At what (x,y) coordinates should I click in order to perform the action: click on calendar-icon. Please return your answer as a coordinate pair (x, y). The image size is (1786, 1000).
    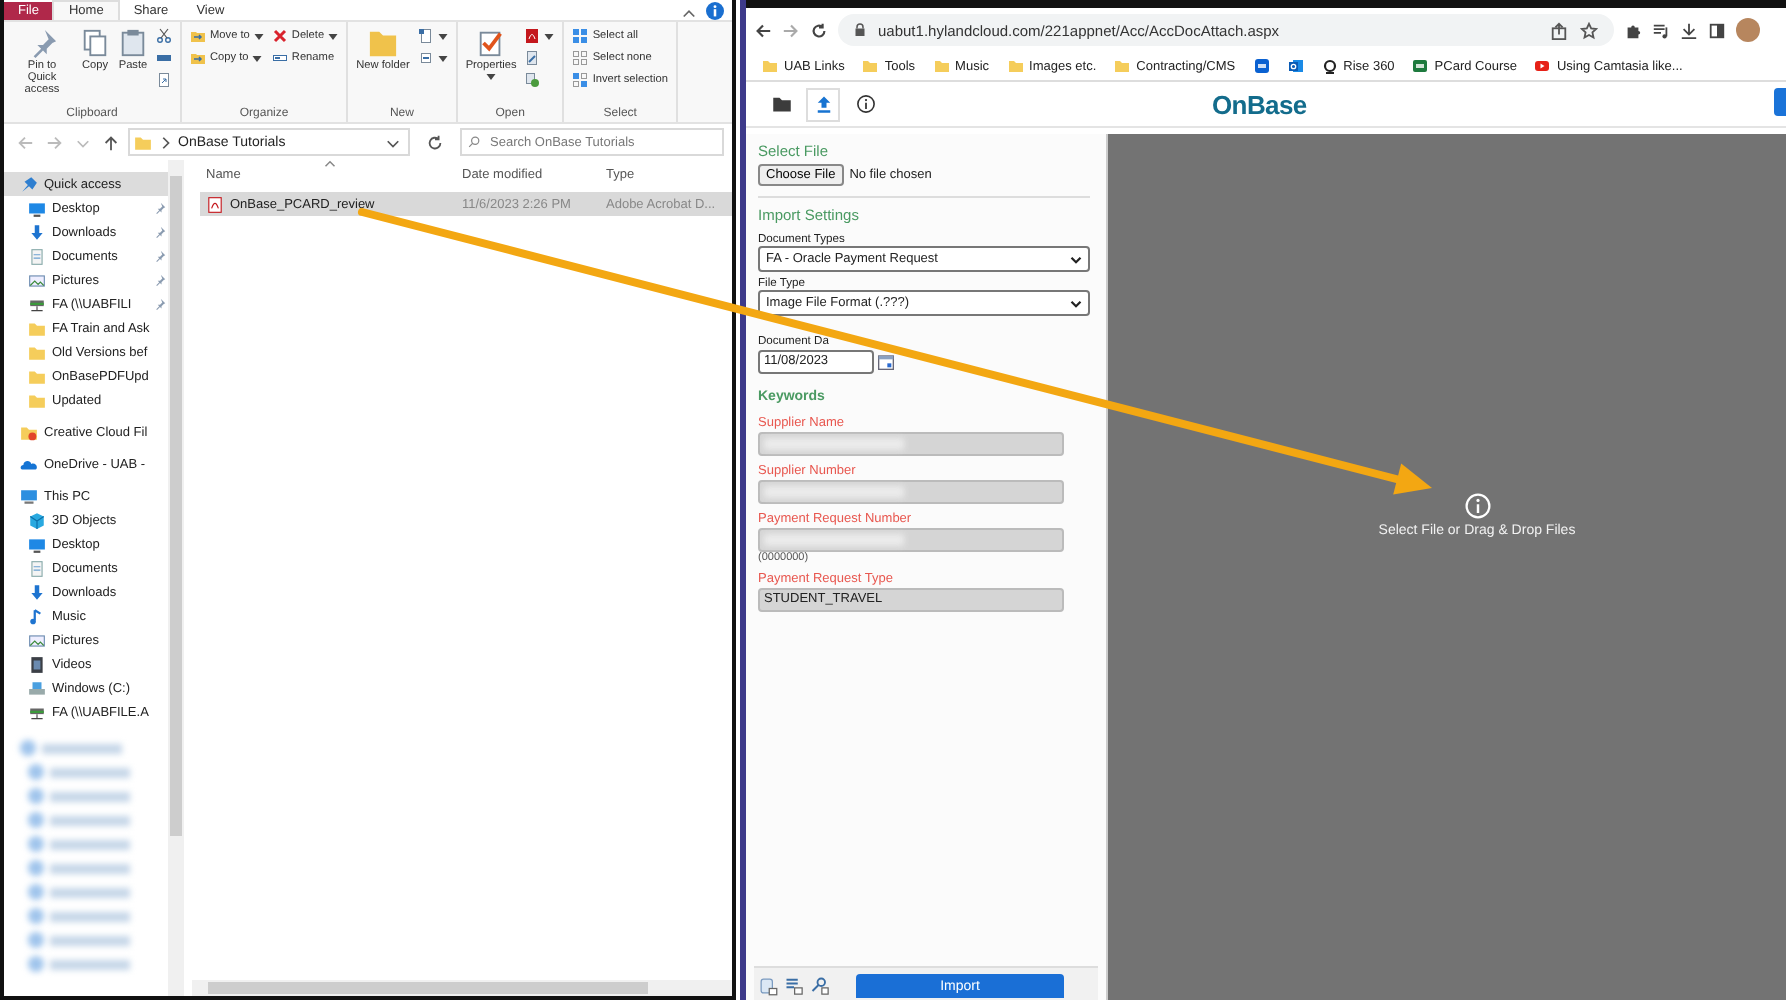
    Looking at the image, I should click on (886, 362).